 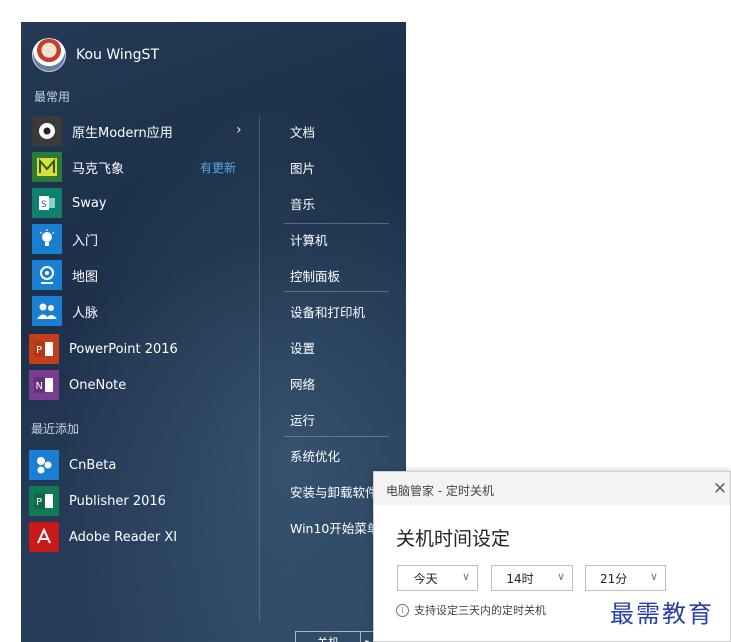 I want to click on app-label: Adobe Reader XI, so click(x=123, y=537).